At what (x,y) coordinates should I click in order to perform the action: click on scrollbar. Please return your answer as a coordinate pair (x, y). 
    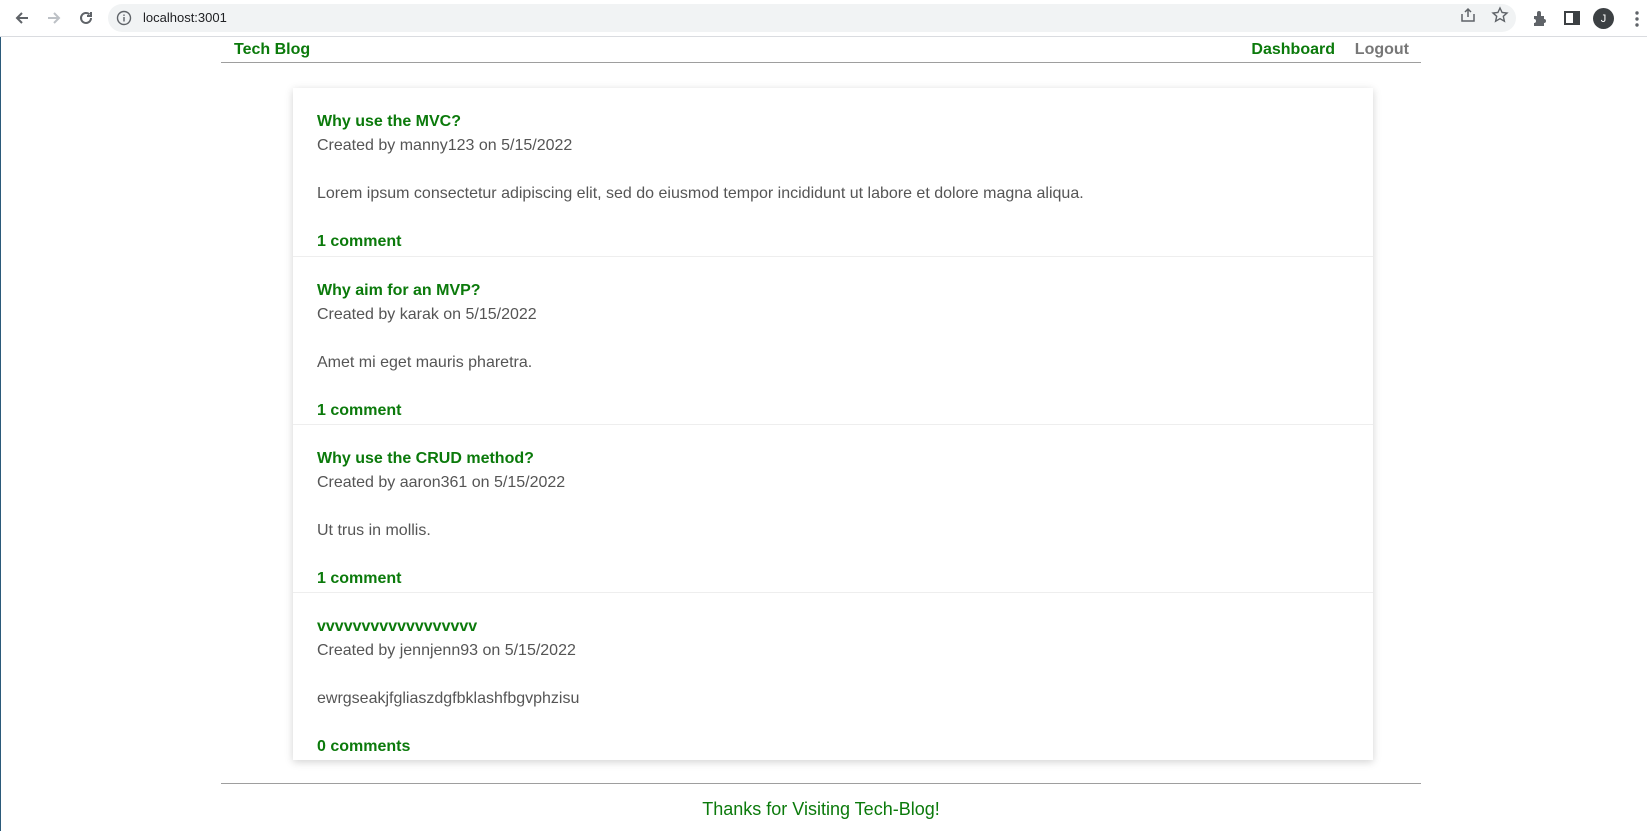
    Looking at the image, I should click on (1640, 434).